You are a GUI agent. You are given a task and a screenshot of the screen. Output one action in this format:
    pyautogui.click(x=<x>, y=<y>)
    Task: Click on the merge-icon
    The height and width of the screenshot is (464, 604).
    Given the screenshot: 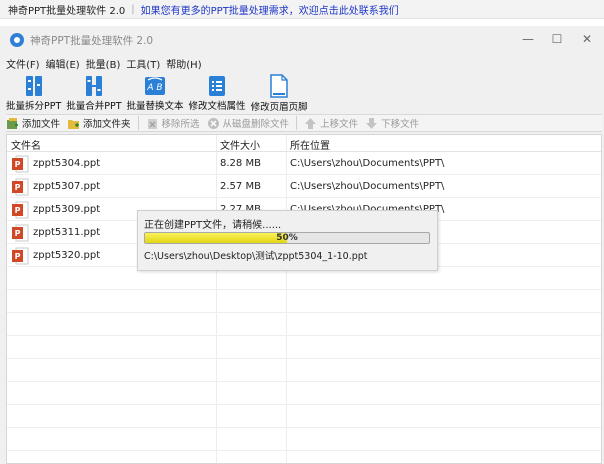 What is the action you would take?
    pyautogui.click(x=94, y=85)
    